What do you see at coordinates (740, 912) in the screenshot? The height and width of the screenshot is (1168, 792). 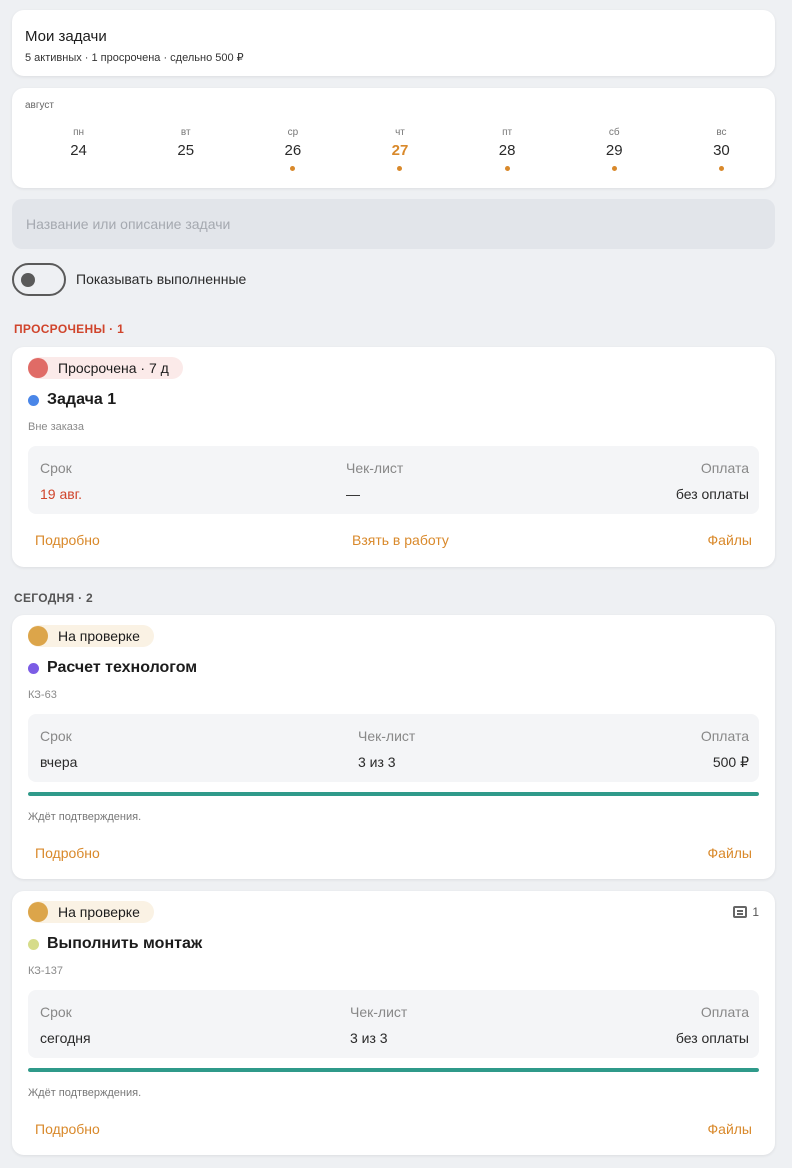 I see `comment-icon` at bounding box center [740, 912].